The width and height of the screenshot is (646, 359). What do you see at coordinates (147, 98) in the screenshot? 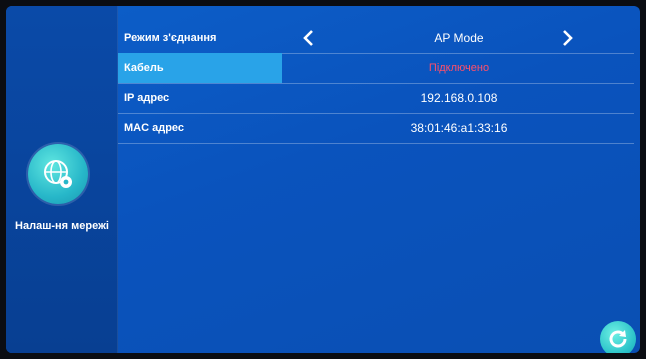
I see `ip-address-label: IP адрес` at bounding box center [147, 98].